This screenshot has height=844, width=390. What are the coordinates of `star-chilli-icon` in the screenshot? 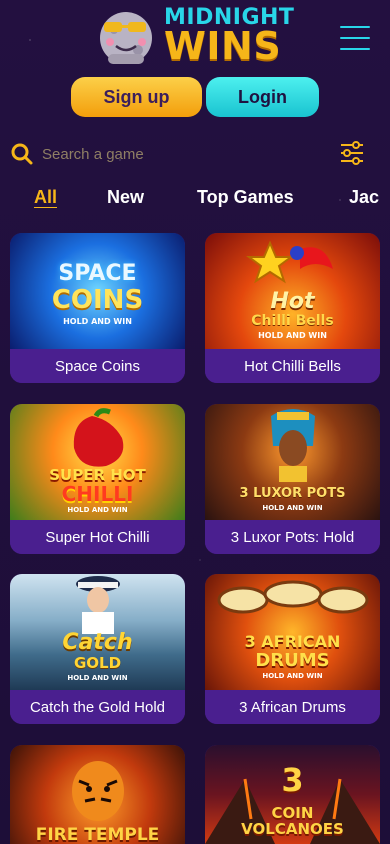 It's located at (289, 262).